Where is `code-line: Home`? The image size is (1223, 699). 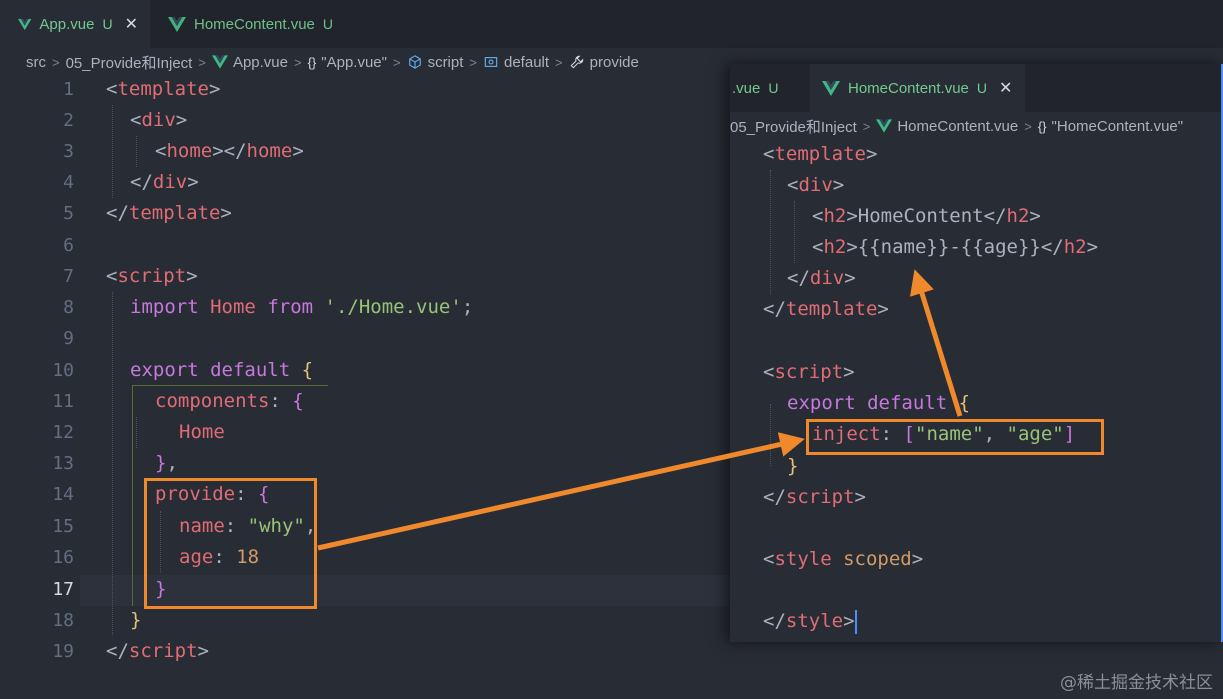 code-line: Home is located at coordinates (202, 432).